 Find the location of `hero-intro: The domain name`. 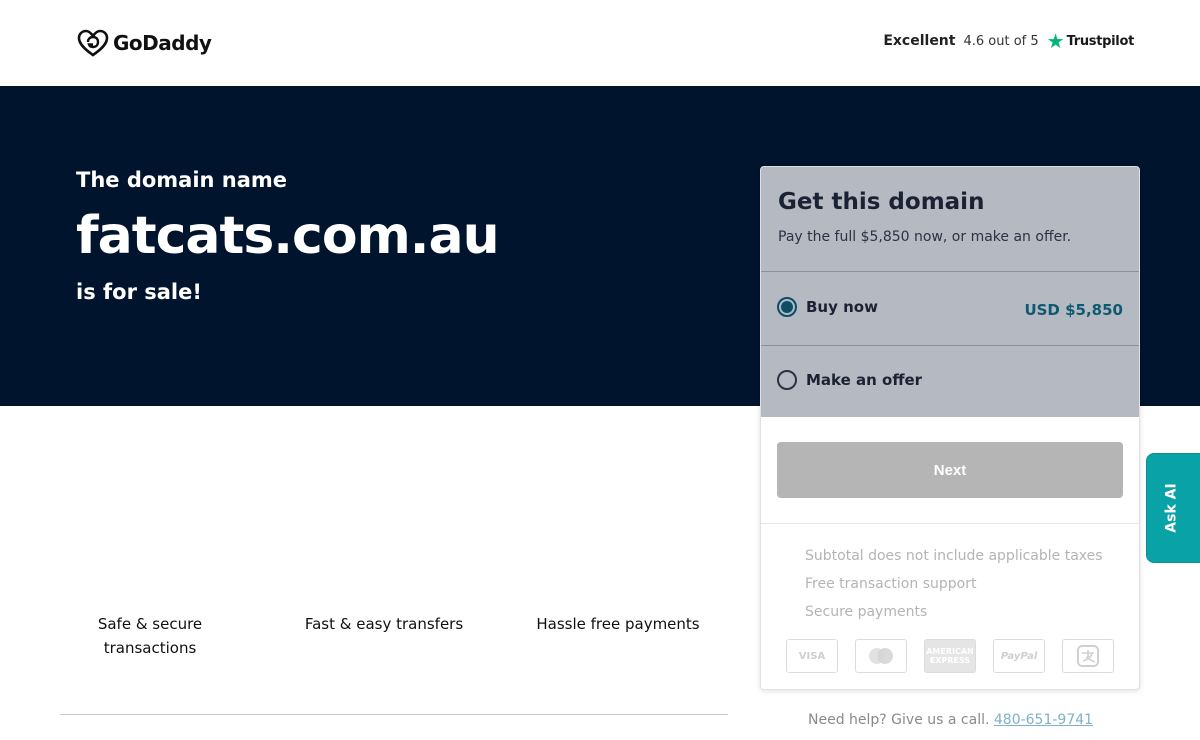

hero-intro: The domain name is located at coordinates (182, 180).